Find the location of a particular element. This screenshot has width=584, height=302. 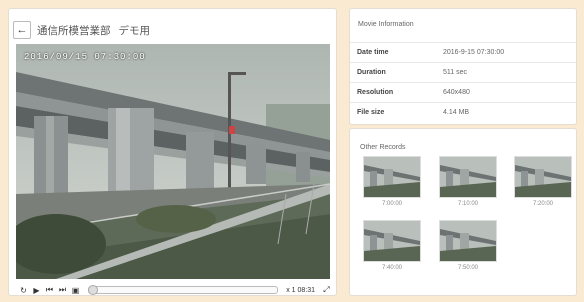

record-thumbnail: 7:10:00 is located at coordinates (468, 181).